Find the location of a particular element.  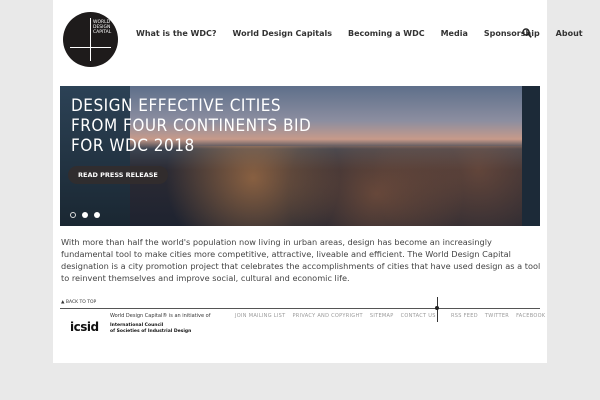

slider-dots is located at coordinates (85, 215).